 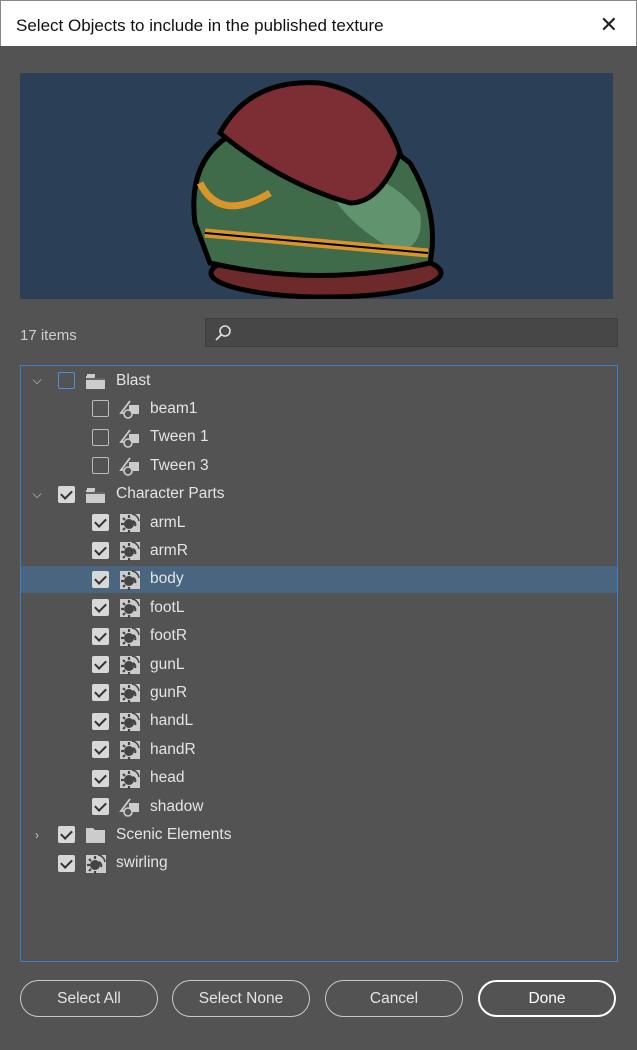 What do you see at coordinates (169, 636) in the screenshot?
I see `tree-item-label: footR` at bounding box center [169, 636].